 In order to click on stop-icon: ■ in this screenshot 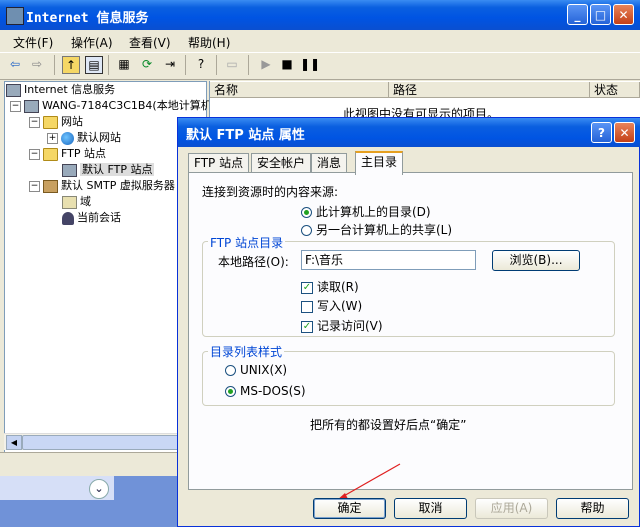, I will do `click(287, 65)`.